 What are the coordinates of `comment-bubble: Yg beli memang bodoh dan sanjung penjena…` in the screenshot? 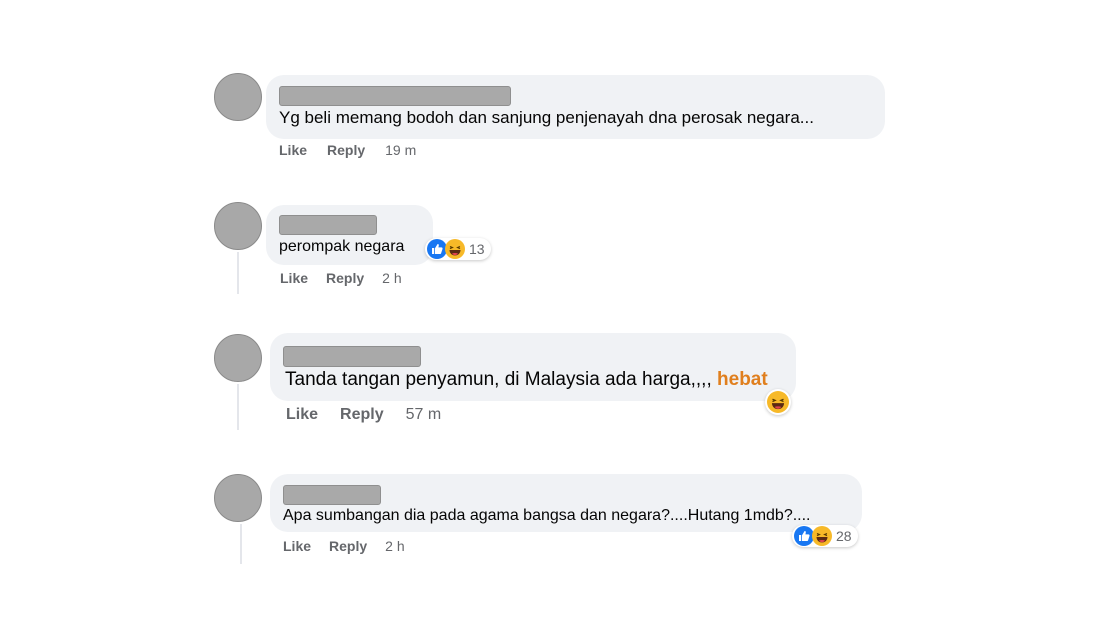 It's located at (575, 107).